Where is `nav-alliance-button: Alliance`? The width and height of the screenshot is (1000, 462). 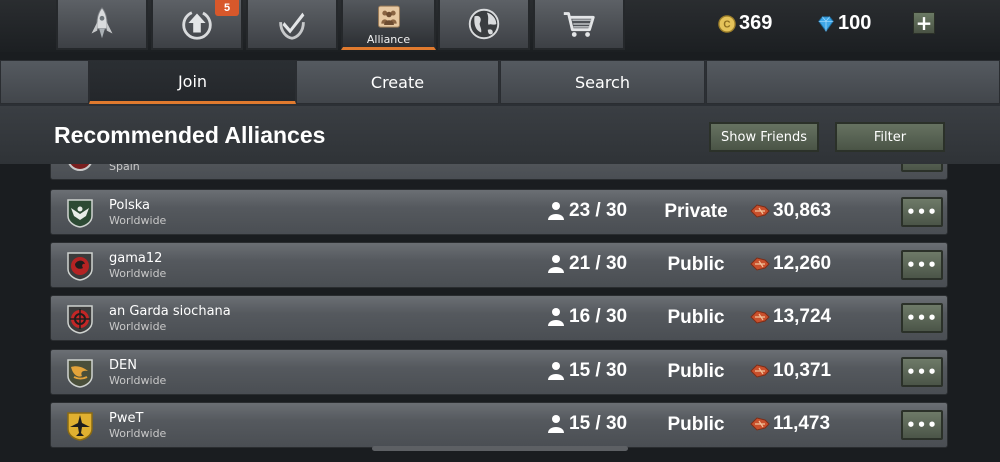
nav-alliance-button: Alliance is located at coordinates (388, 25).